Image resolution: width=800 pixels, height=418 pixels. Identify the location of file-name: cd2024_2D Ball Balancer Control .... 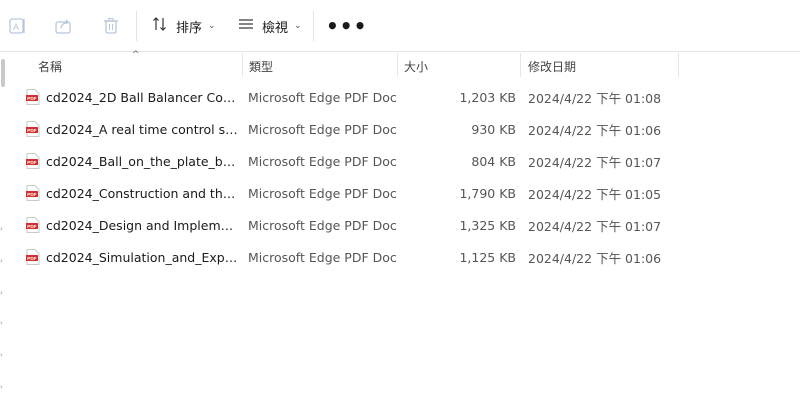
(142, 97).